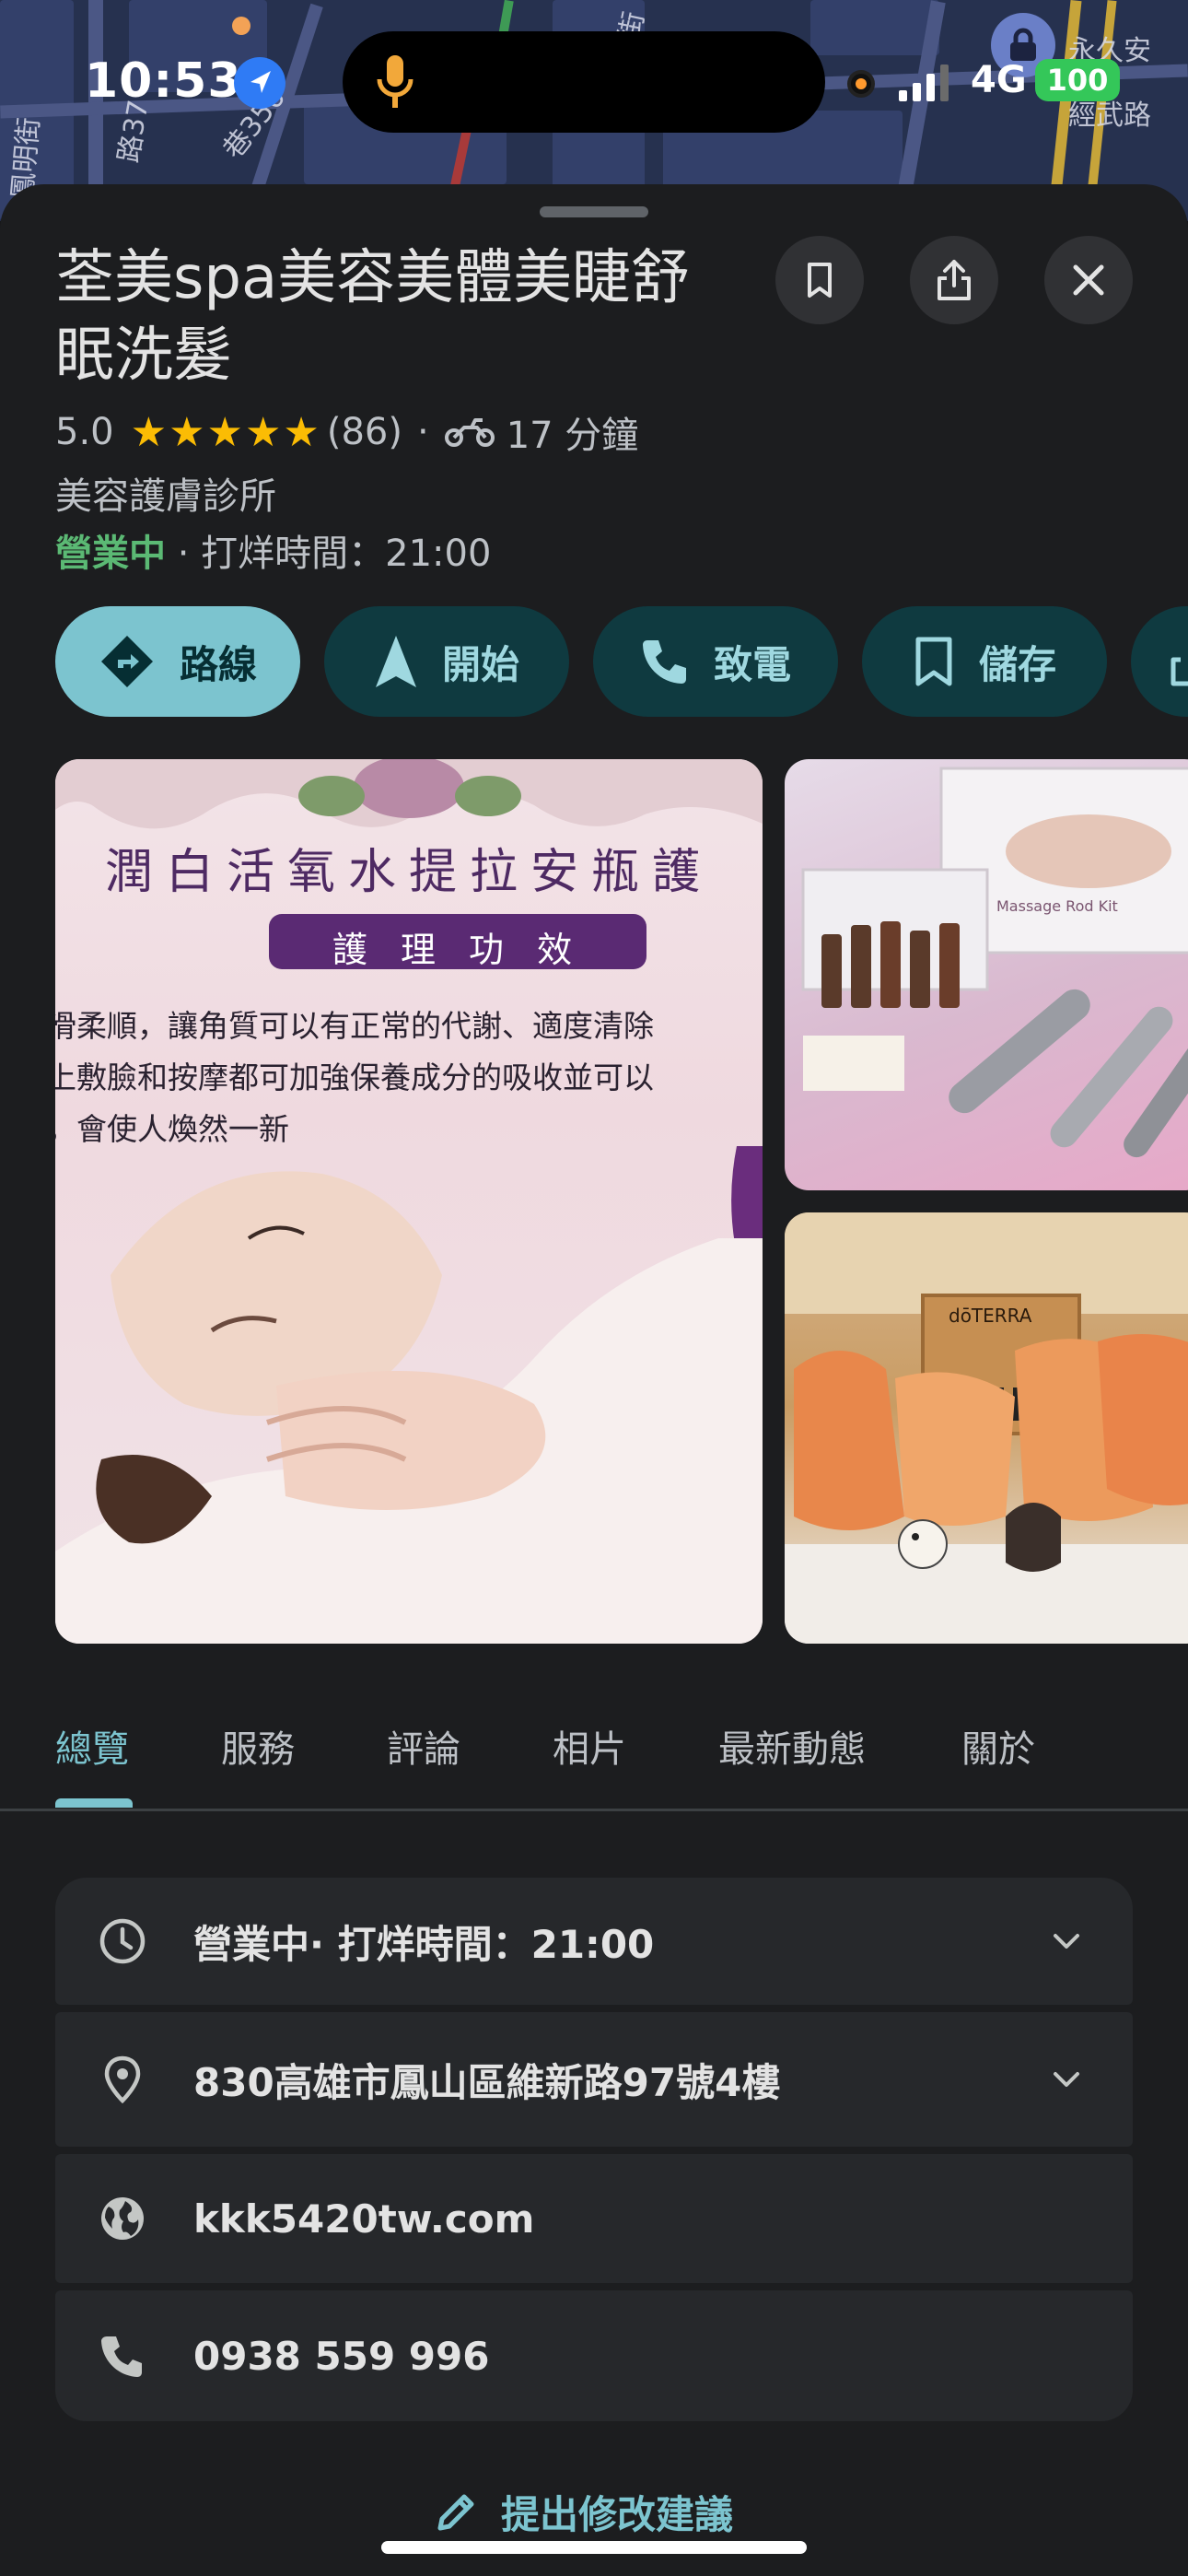 This screenshot has width=1188, height=2576. I want to click on opening-hours-summary: 營業中 · 打烊時間：21:00, so click(273, 550).